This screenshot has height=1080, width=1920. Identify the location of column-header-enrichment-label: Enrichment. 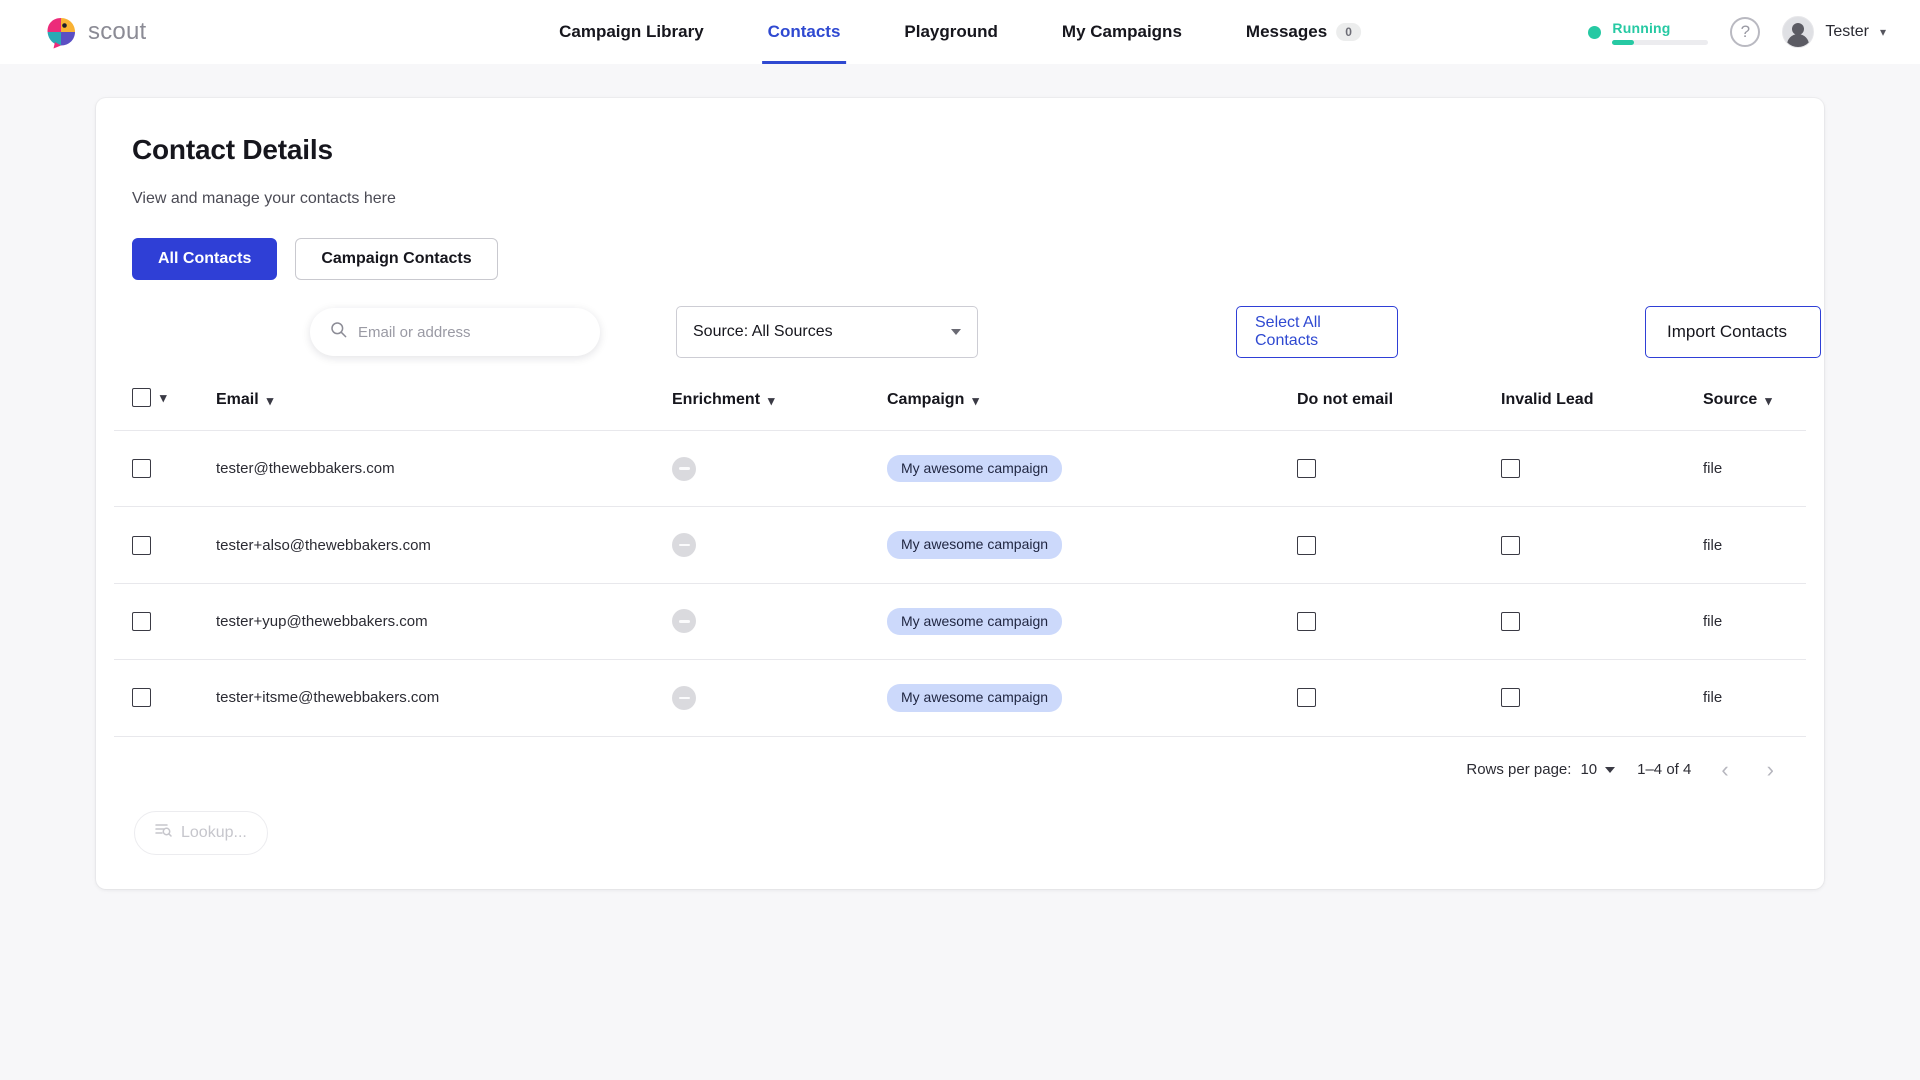
(716, 399).